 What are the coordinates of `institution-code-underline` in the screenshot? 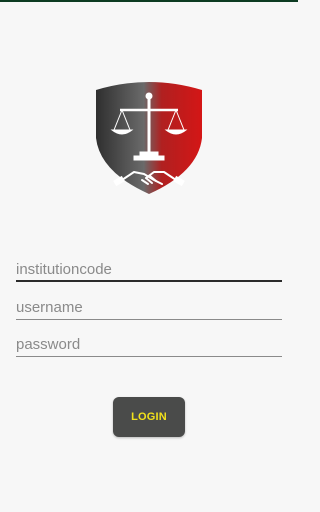 It's located at (149, 281).